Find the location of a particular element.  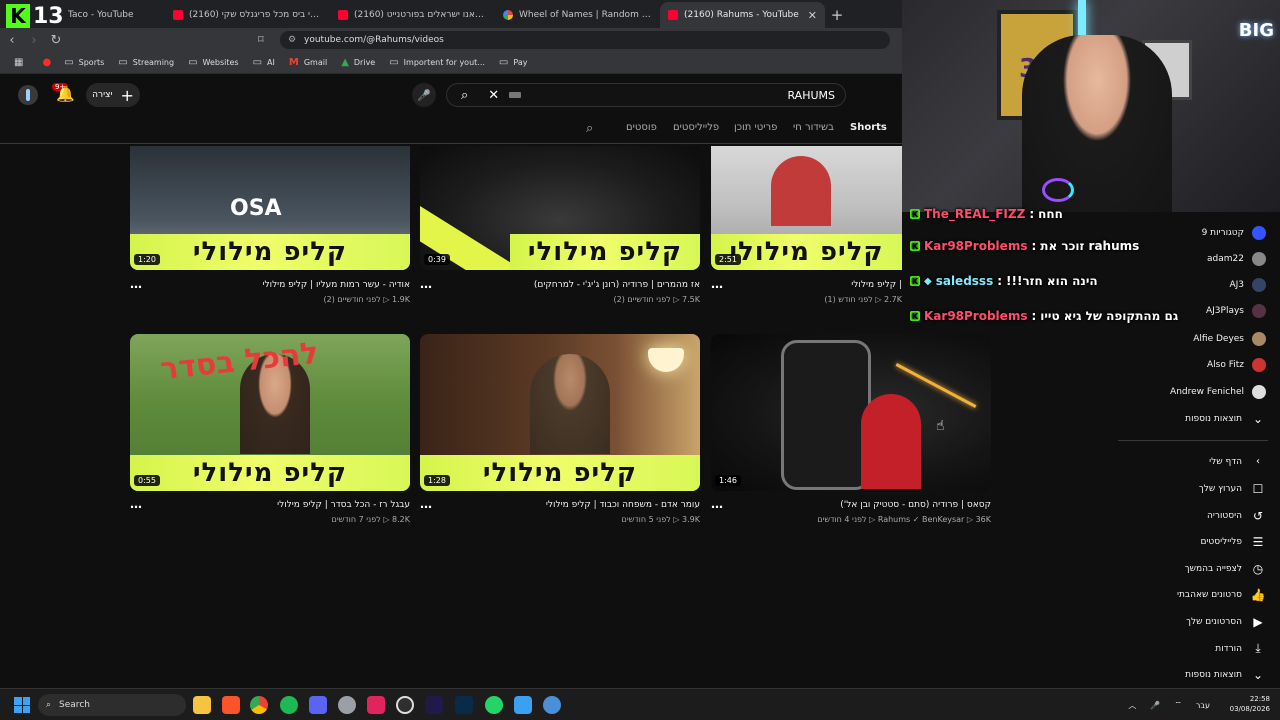

keyboard-icon is located at coordinates (515, 95).